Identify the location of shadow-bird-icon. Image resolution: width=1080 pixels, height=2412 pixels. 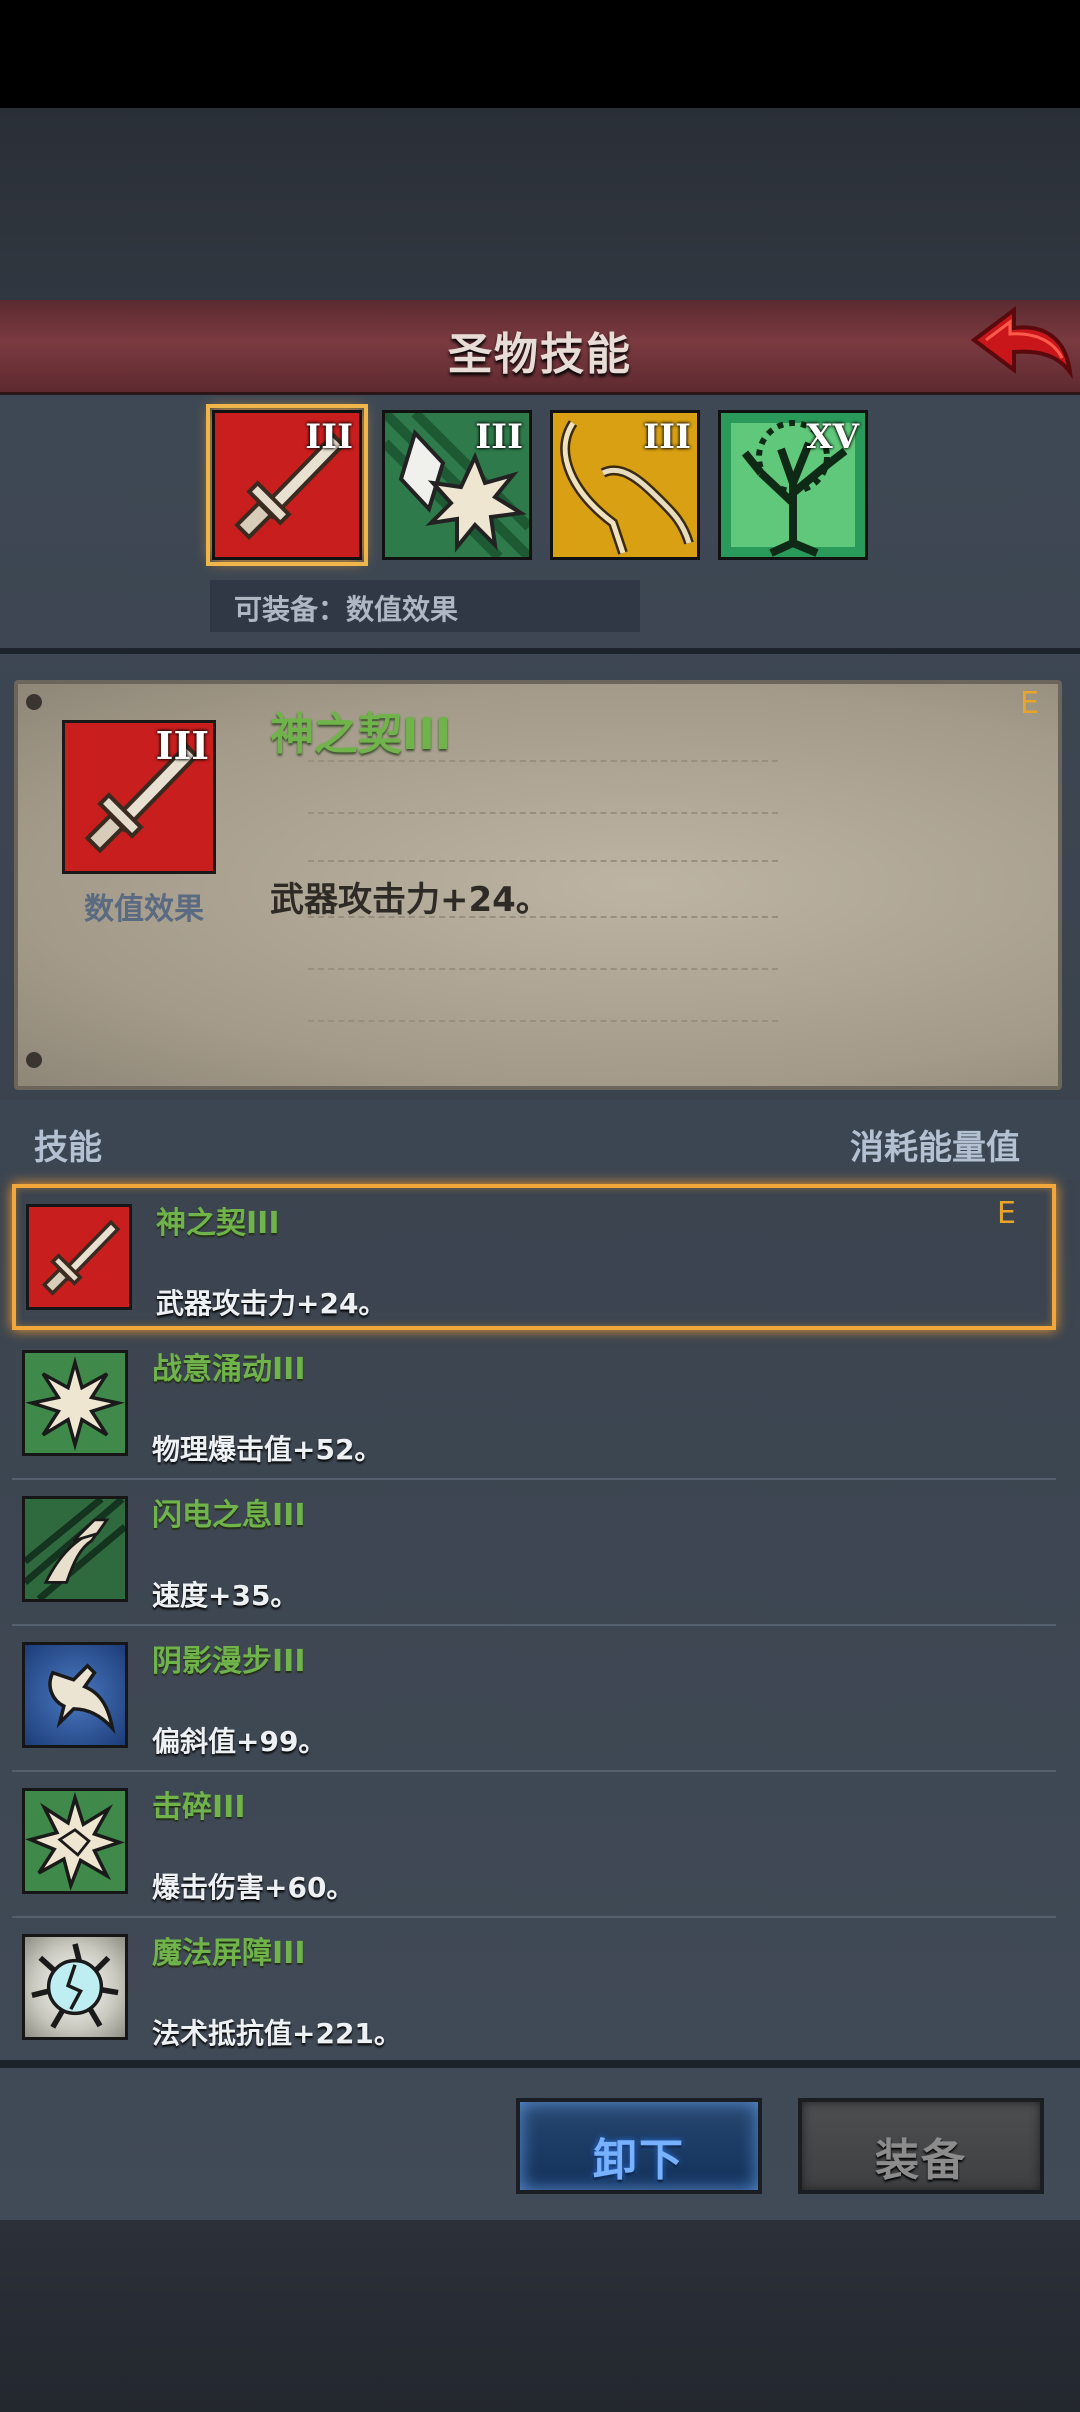
(75, 1695).